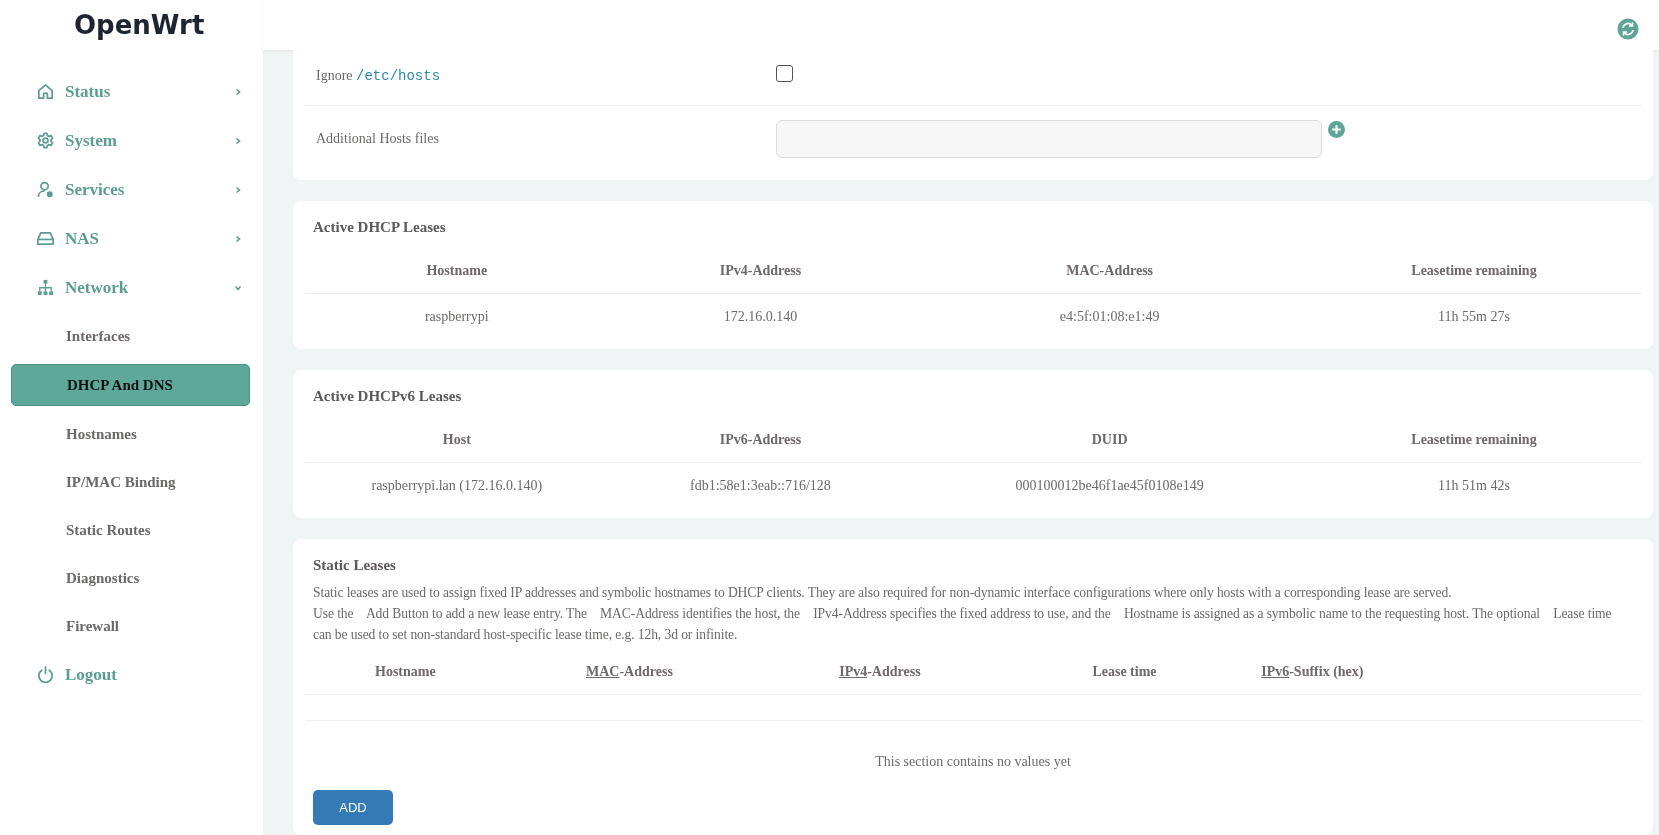 This screenshot has width=1659, height=835. What do you see at coordinates (388, 396) in the screenshot?
I see `section-title: Active DHCPv6 Leases` at bounding box center [388, 396].